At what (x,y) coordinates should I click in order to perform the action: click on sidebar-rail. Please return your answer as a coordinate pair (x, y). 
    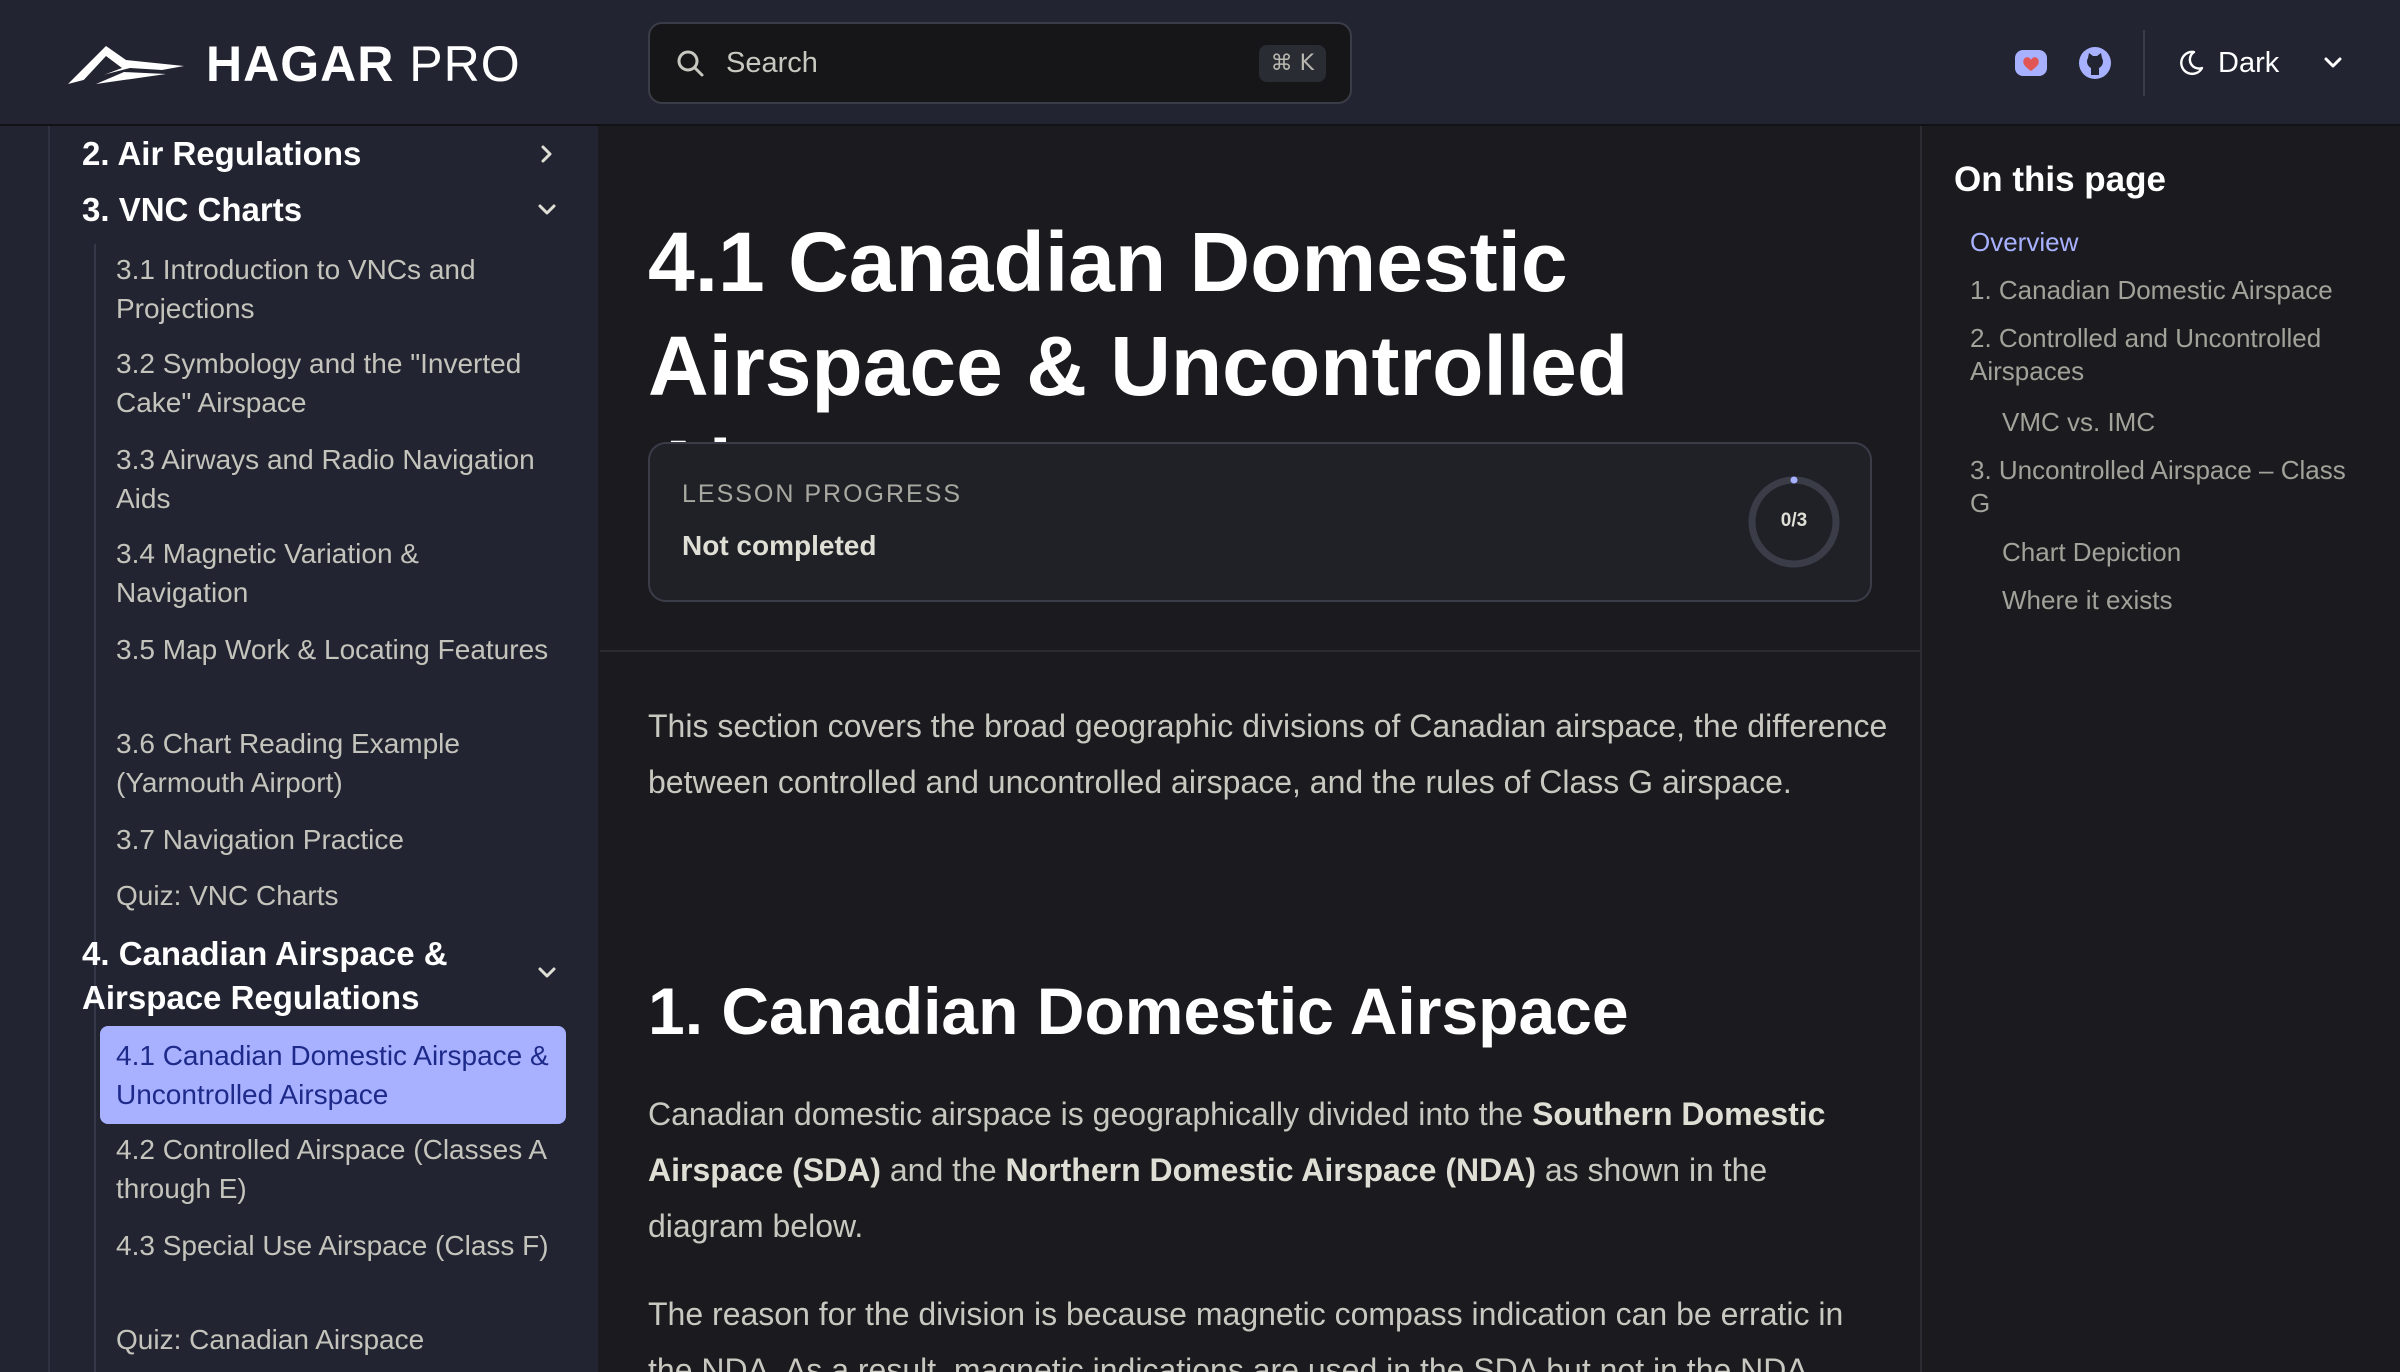
    Looking at the image, I should click on (49, 749).